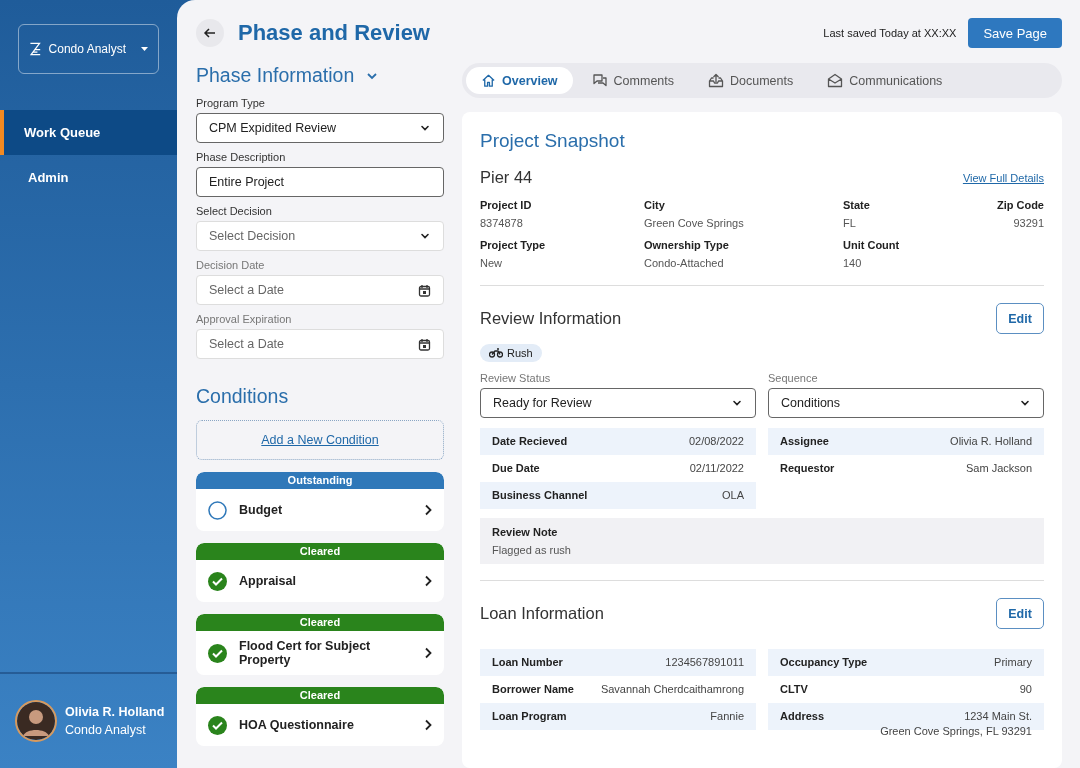 The image size is (1080, 768). Describe the element at coordinates (88, 132) in the screenshot. I see `nav-item: Work Queue` at that location.